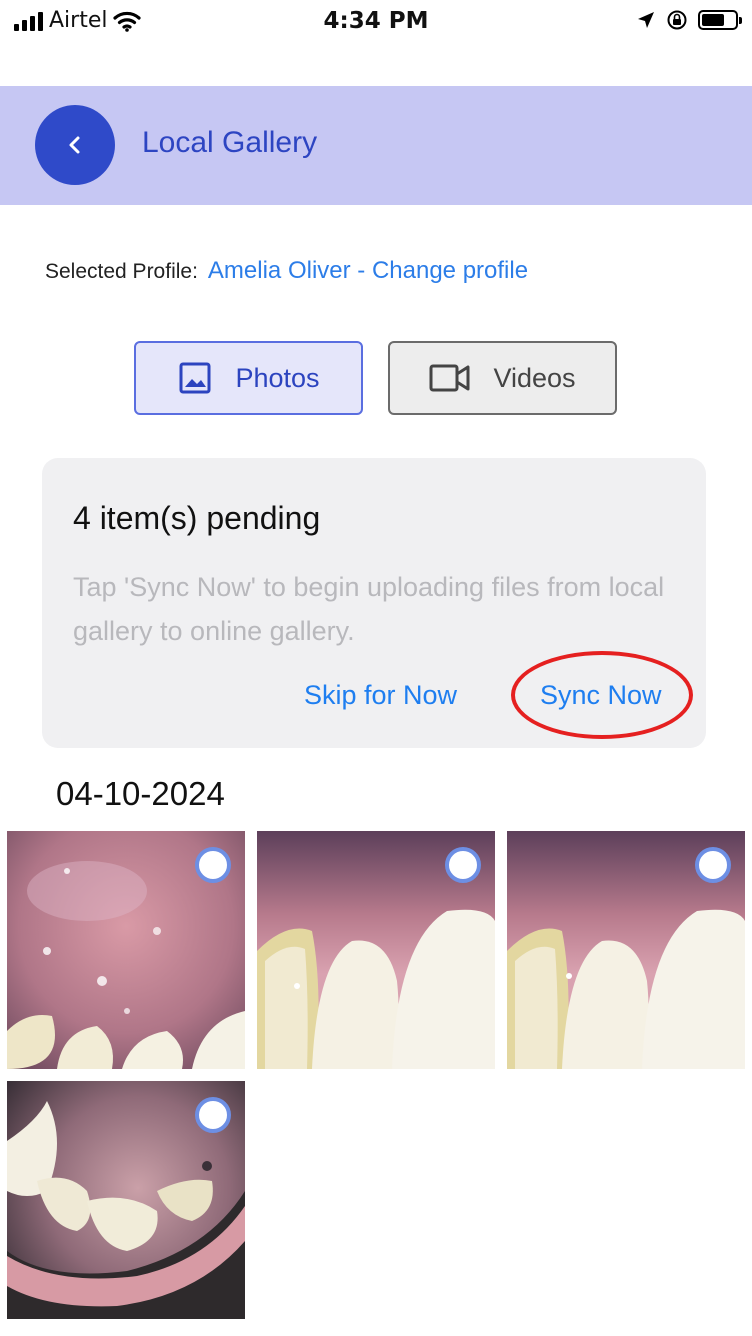 This screenshot has width=752, height=1336. Describe the element at coordinates (197, 518) in the screenshot. I see `pending-count-title: 4 item(s) pending` at that location.